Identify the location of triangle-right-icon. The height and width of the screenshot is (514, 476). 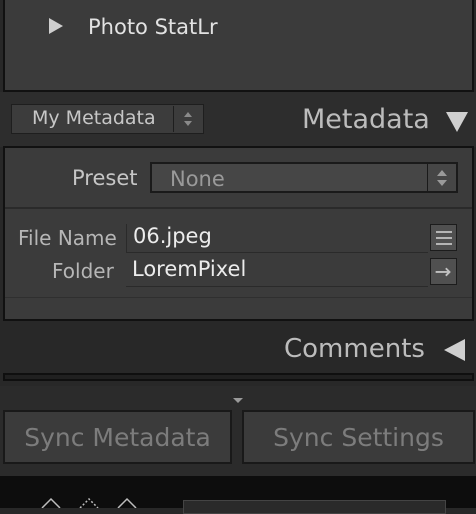
(56, 26).